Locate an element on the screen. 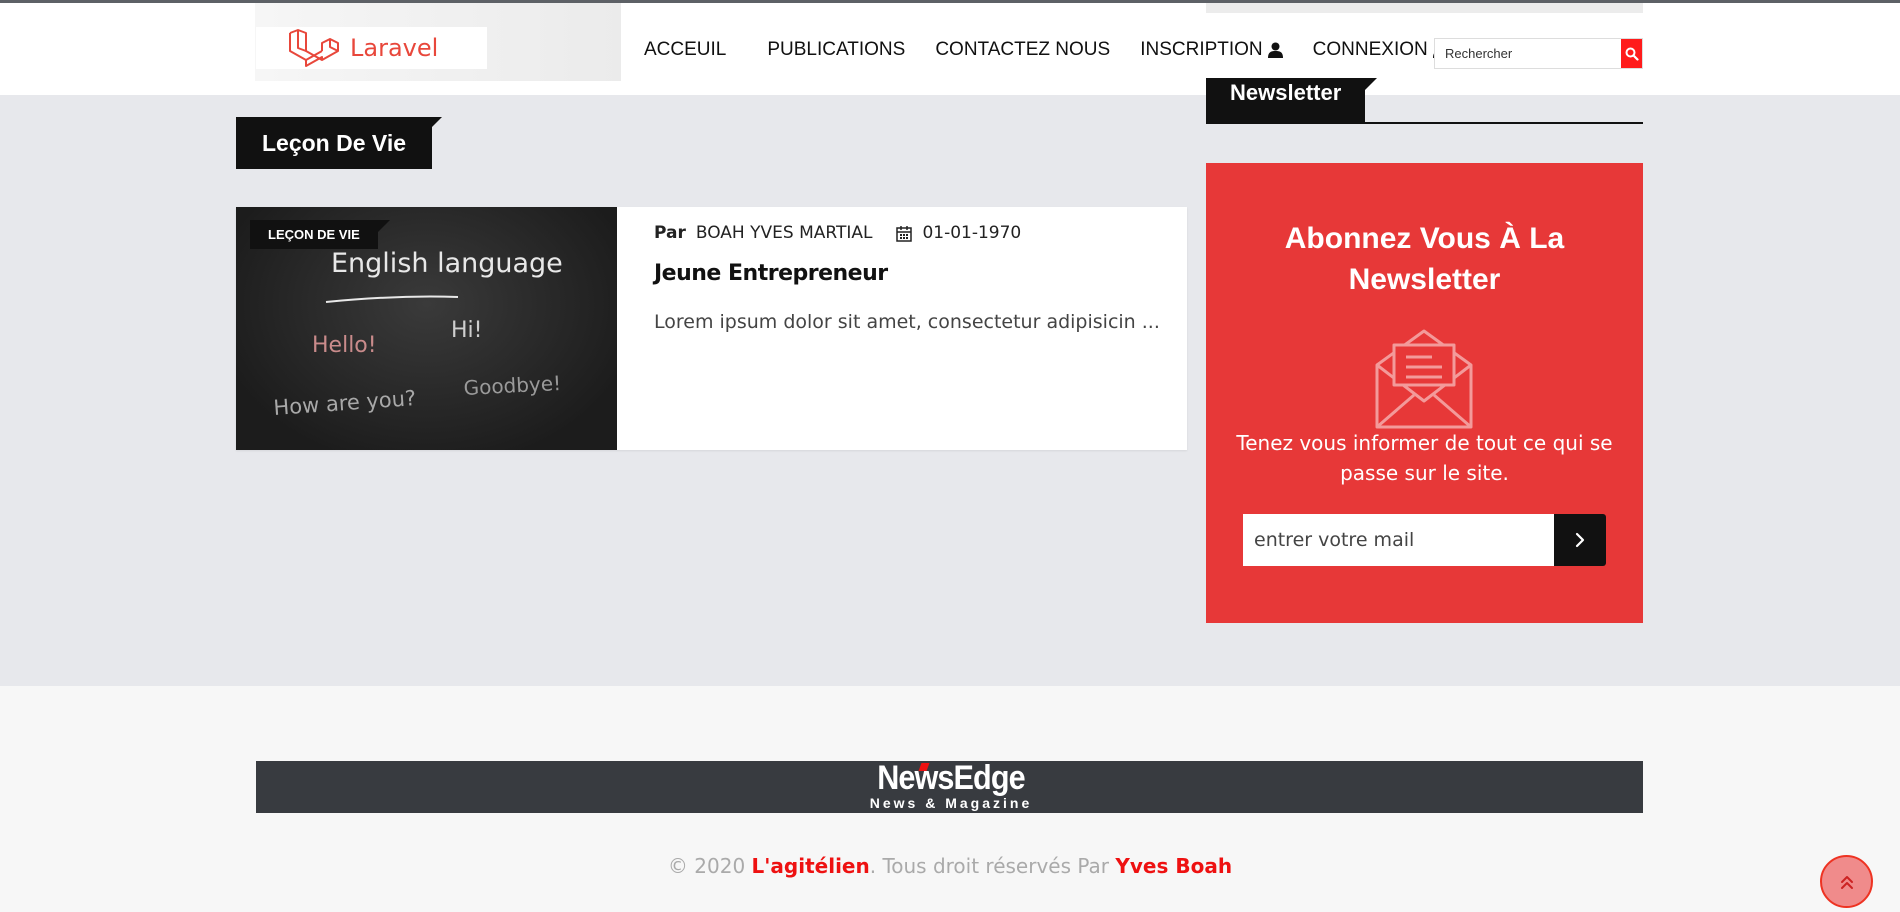 This screenshot has width=1900, height=912. section-title: Leçon De Vie is located at coordinates (339, 143).